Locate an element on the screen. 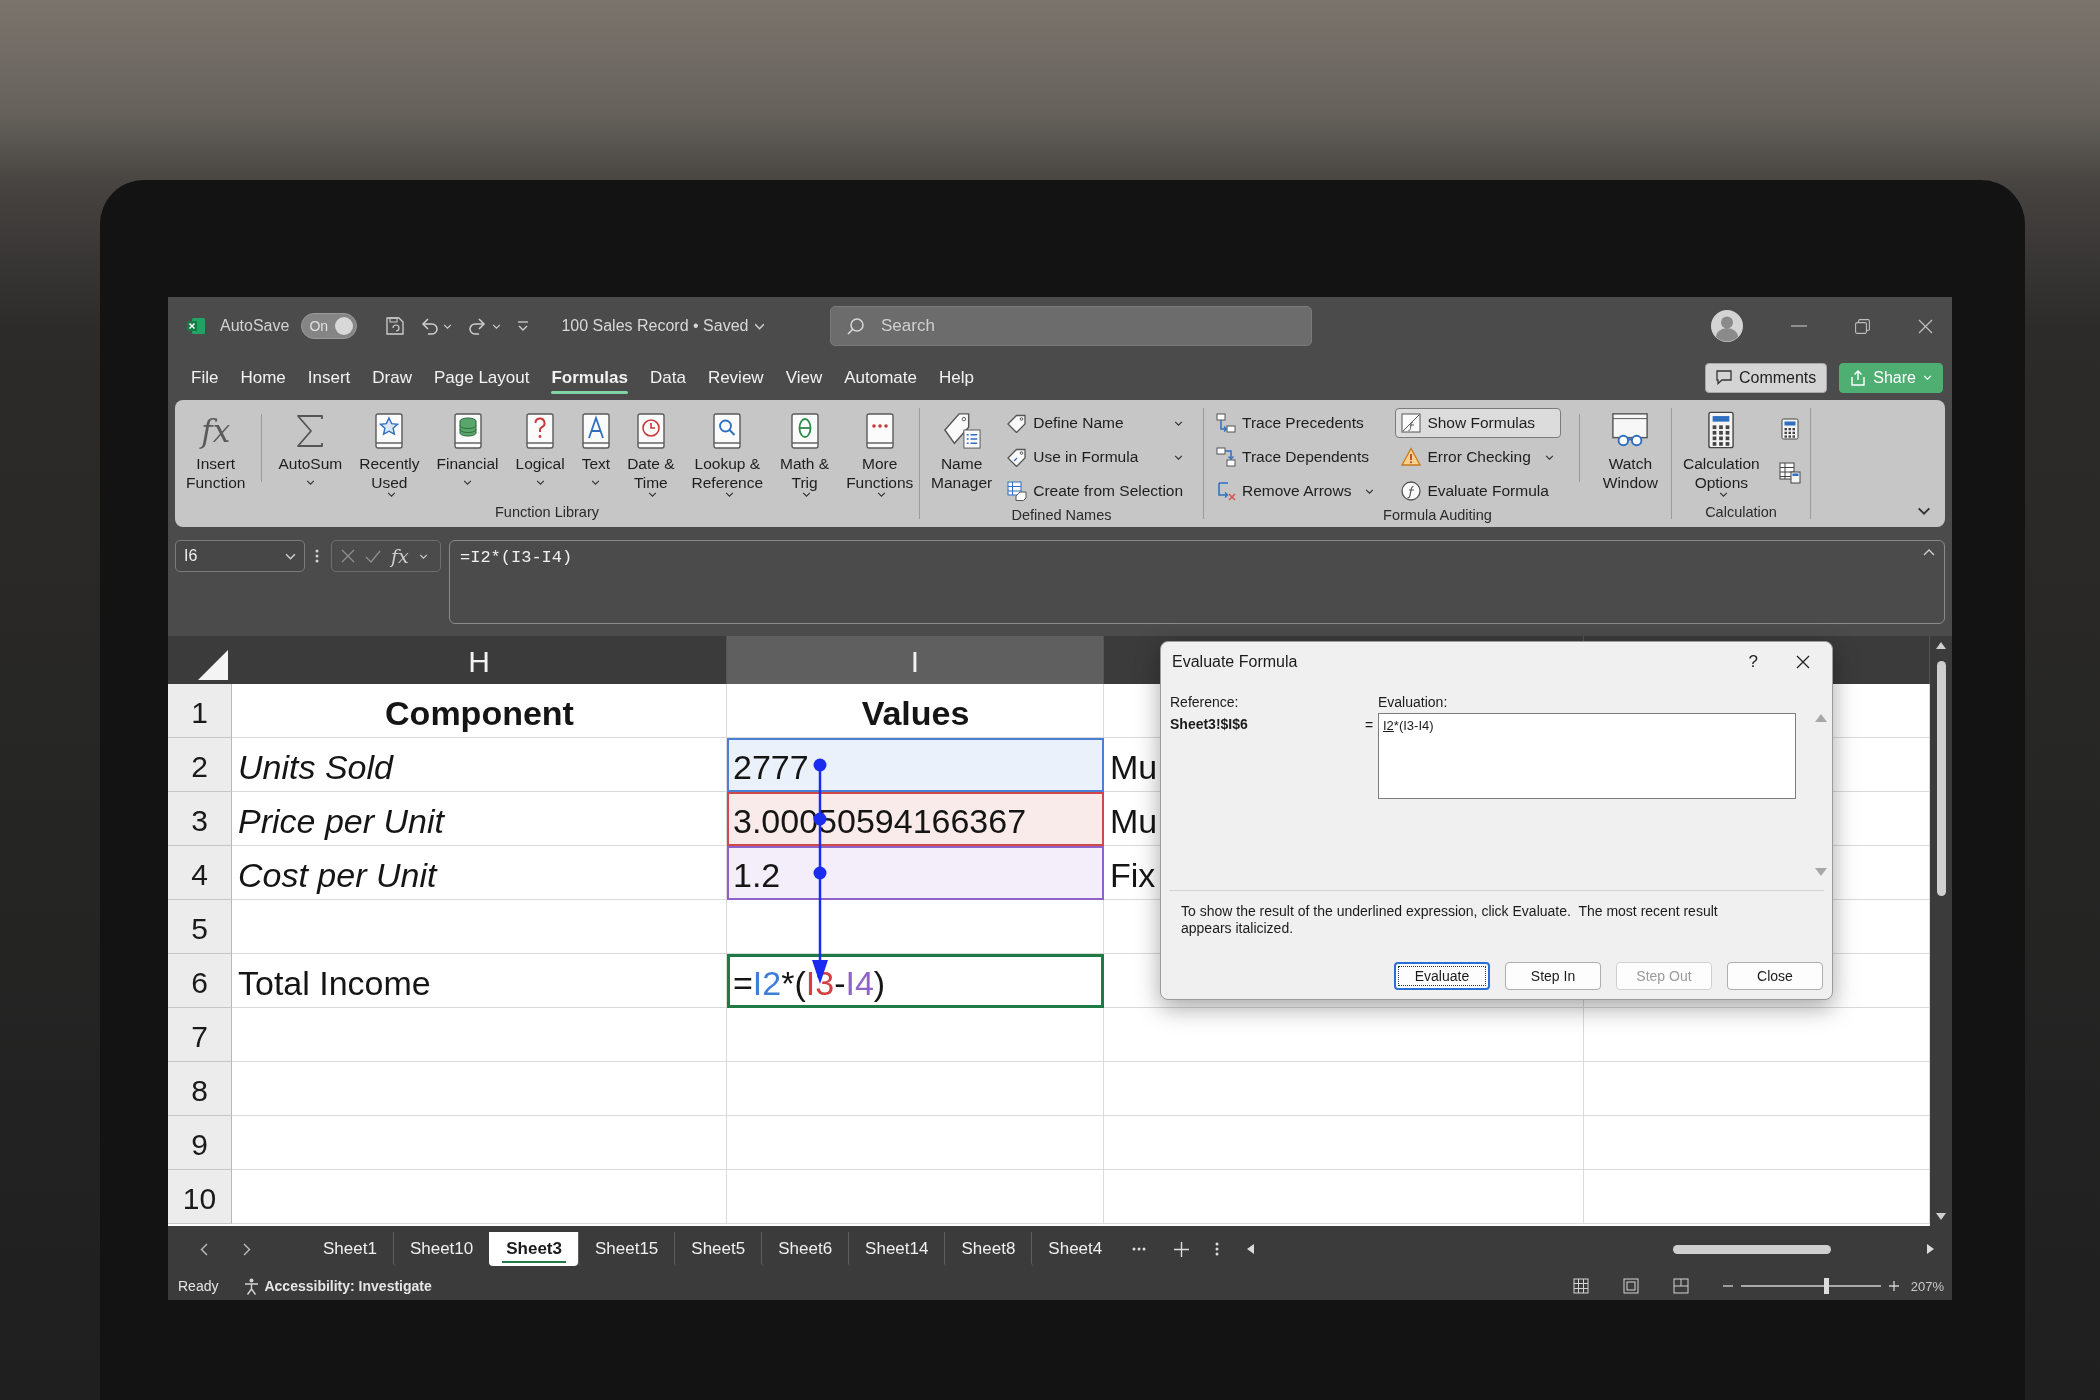 The width and height of the screenshot is (2100, 1400). ribbon-tab: Home is located at coordinates (263, 377).